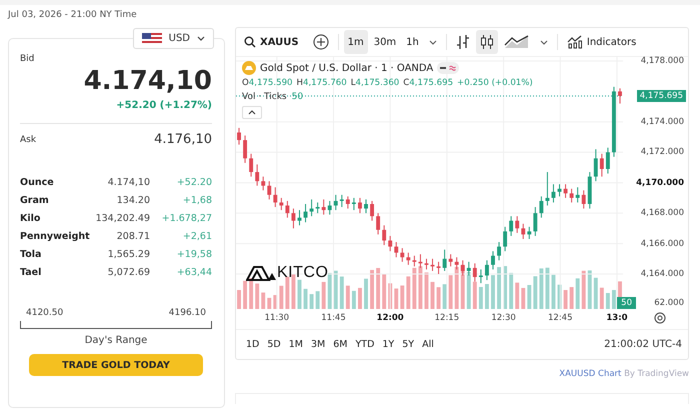 The width and height of the screenshot is (700, 415). What do you see at coordinates (662, 213) in the screenshot?
I see `y-axis-label: 4,168.000` at bounding box center [662, 213].